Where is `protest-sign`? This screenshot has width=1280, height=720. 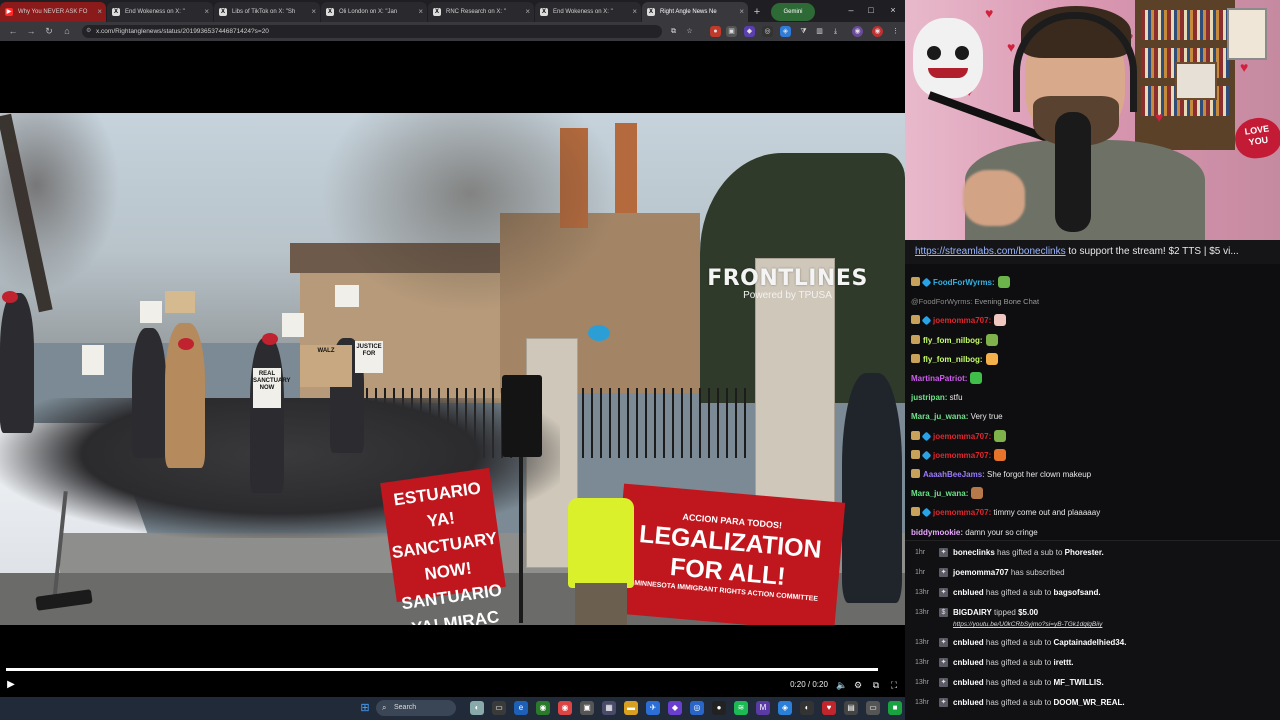 protest-sign is located at coordinates (93, 360).